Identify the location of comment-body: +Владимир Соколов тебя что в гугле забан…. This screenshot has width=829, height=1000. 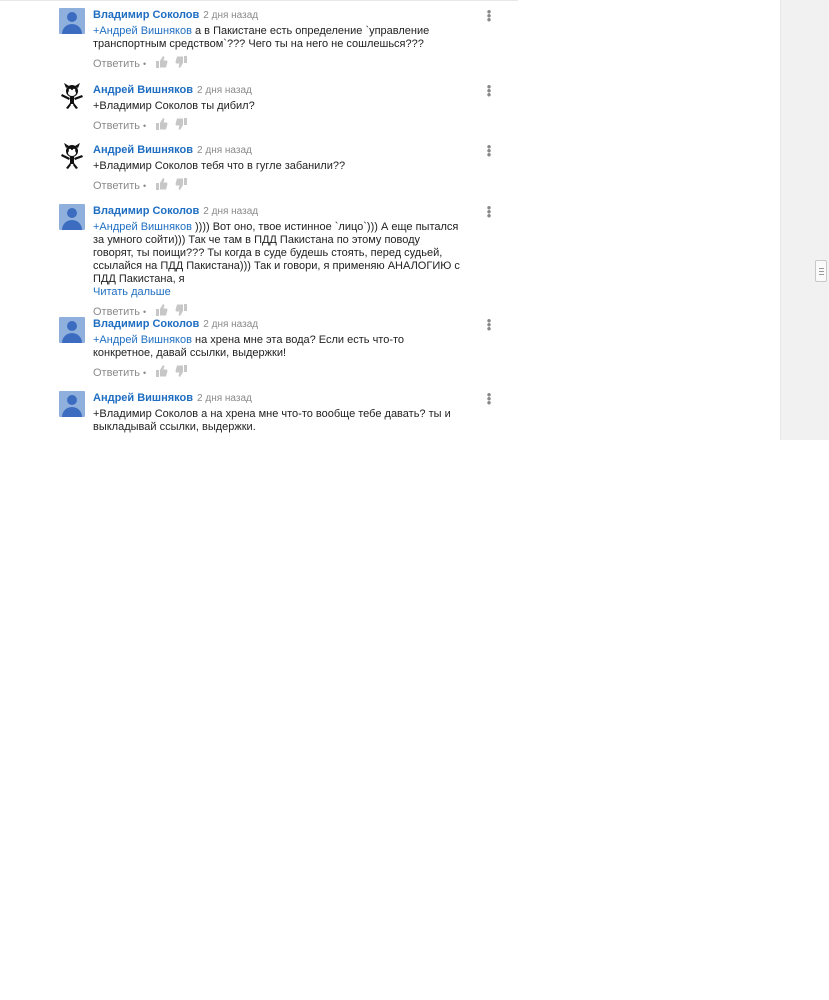
(219, 166).